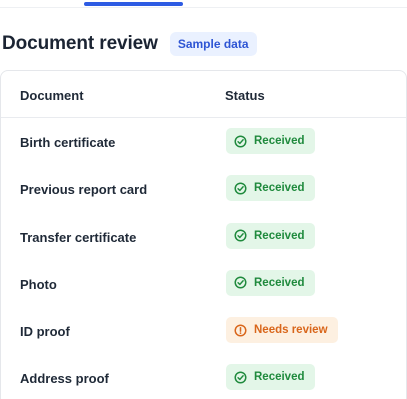 This screenshot has height=399, width=407. What do you see at coordinates (64, 379) in the screenshot?
I see `document-name: Address proof` at bounding box center [64, 379].